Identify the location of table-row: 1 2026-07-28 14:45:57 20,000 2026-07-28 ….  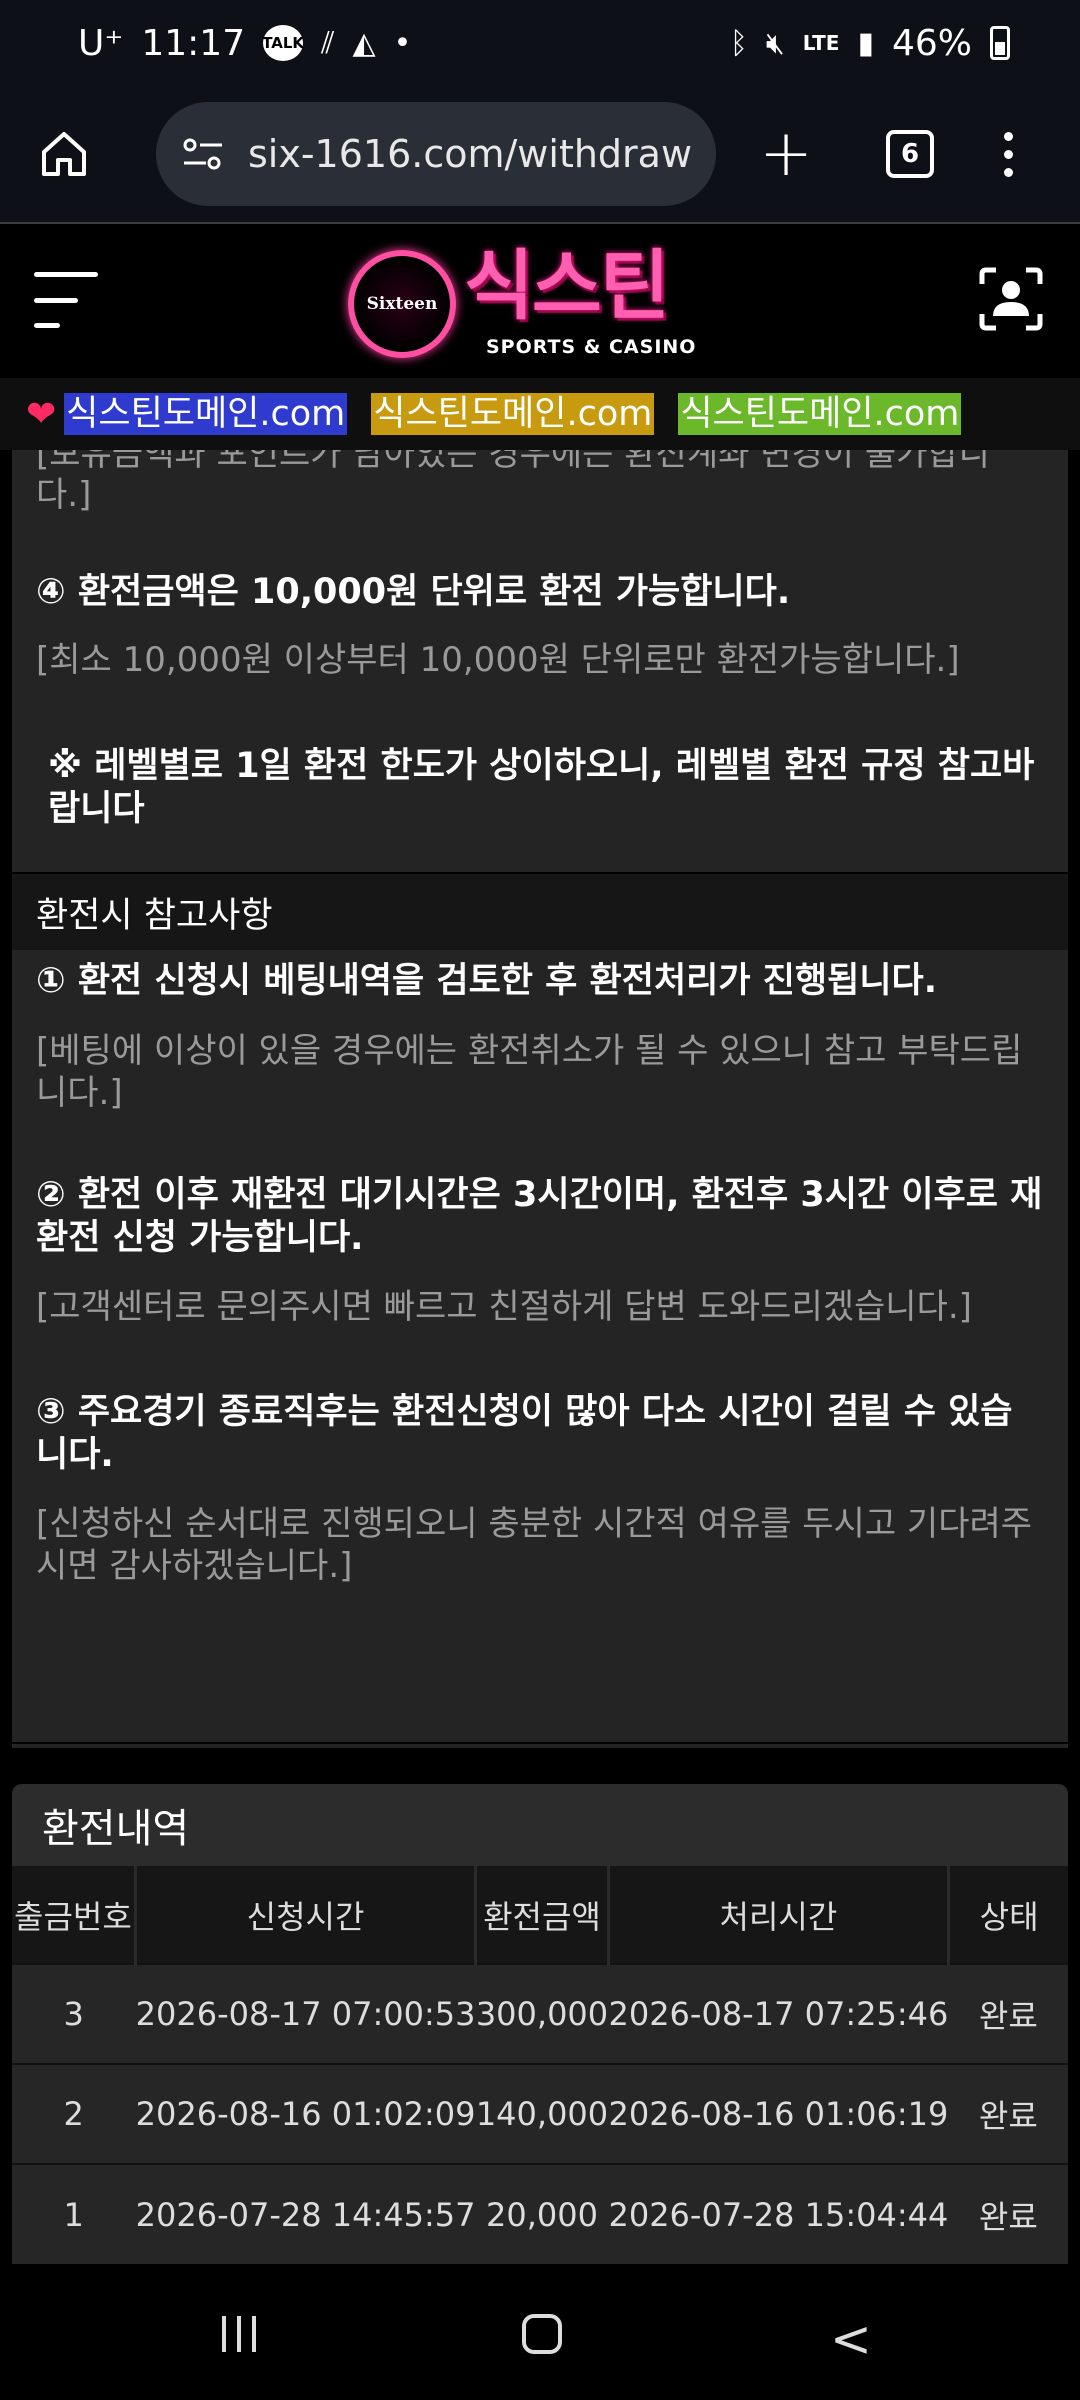
(540, 2213).